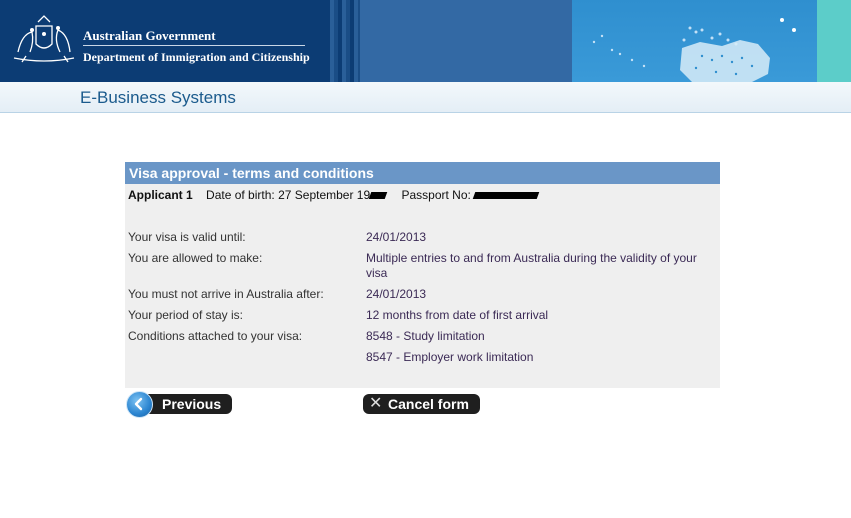  What do you see at coordinates (436, 195) in the screenshot?
I see `passport-label: Passport No:` at bounding box center [436, 195].